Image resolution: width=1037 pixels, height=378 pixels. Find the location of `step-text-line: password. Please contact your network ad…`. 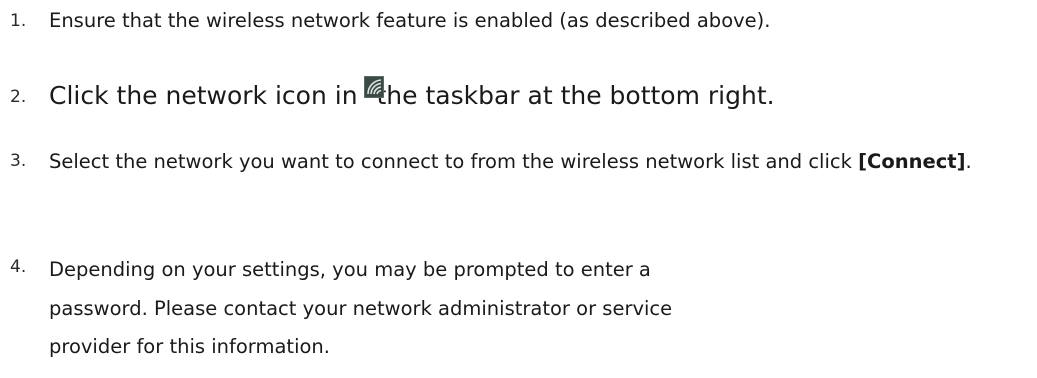

step-text-line: password. Please contact your network ad… is located at coordinates (361, 308).